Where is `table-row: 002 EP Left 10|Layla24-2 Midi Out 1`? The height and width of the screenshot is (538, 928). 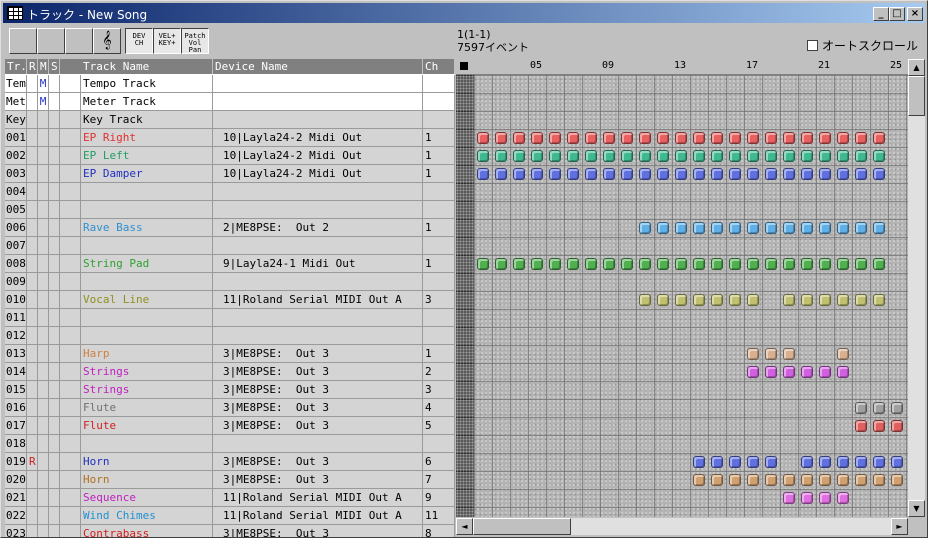 table-row: 002 EP Left 10|Layla24-2 Midi Out 1 is located at coordinates (230, 156).